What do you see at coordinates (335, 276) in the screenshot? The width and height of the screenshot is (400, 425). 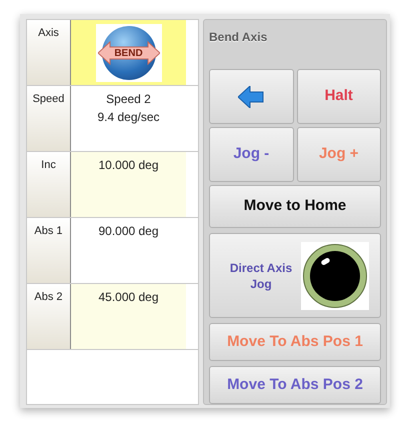 I see `eye-icon` at bounding box center [335, 276].